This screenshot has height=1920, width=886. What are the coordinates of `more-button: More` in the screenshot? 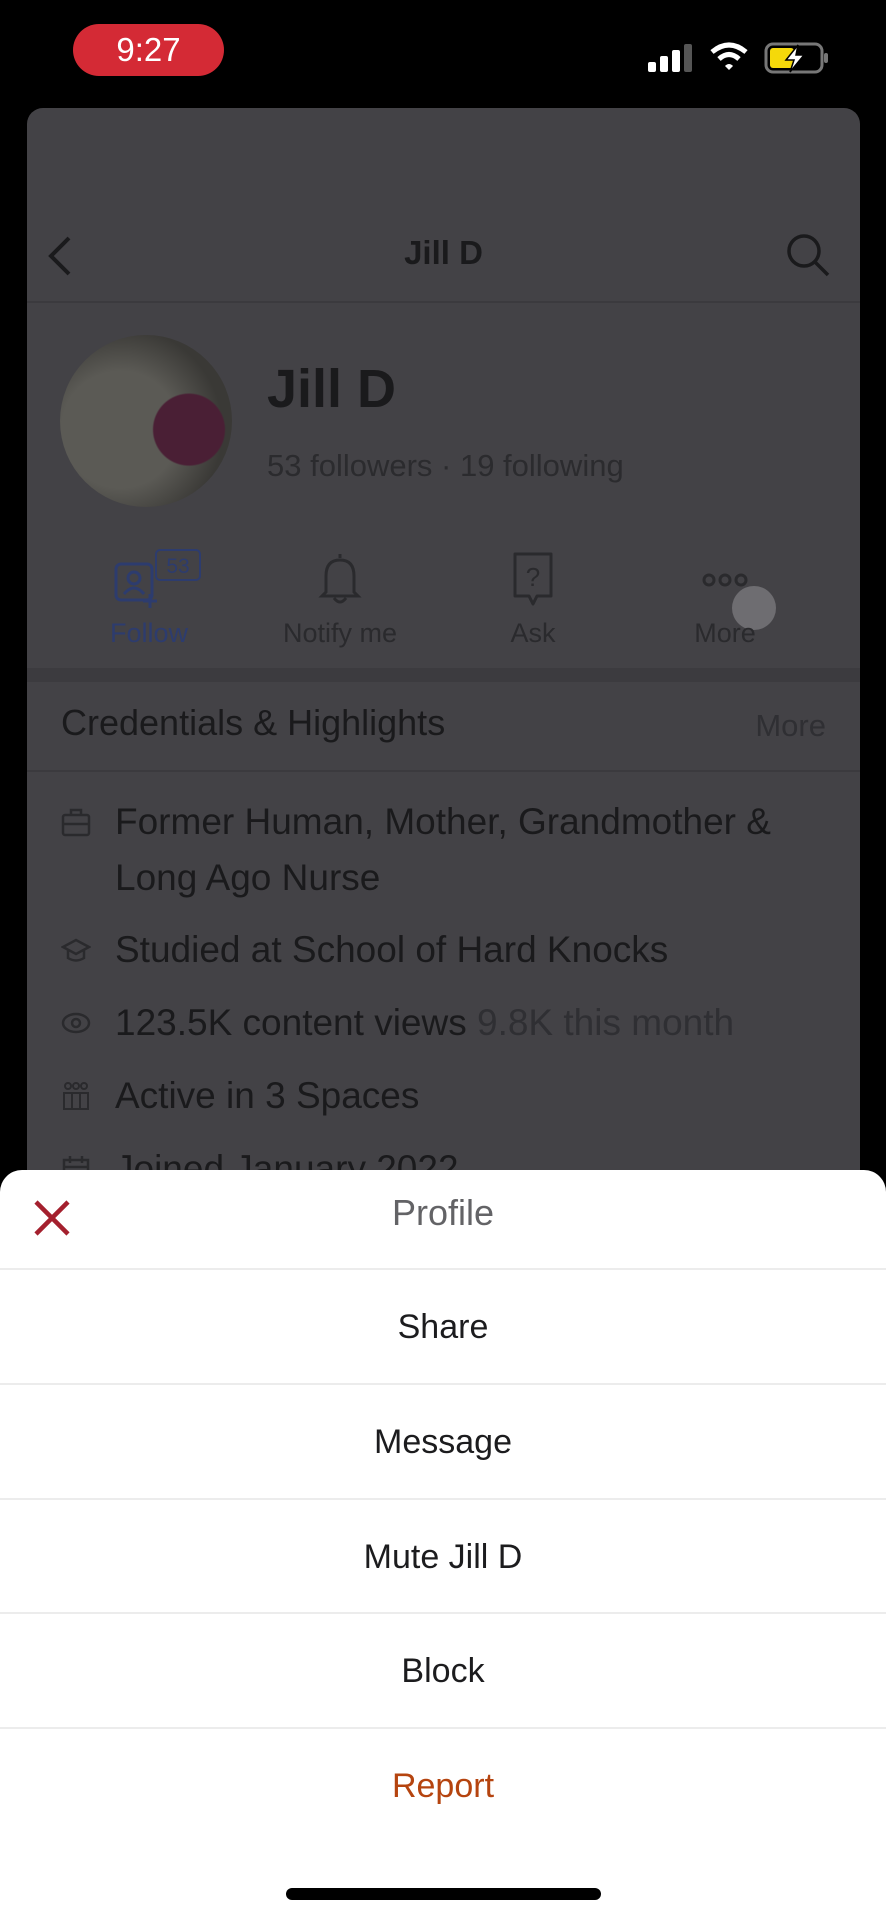 It's located at (725, 598).